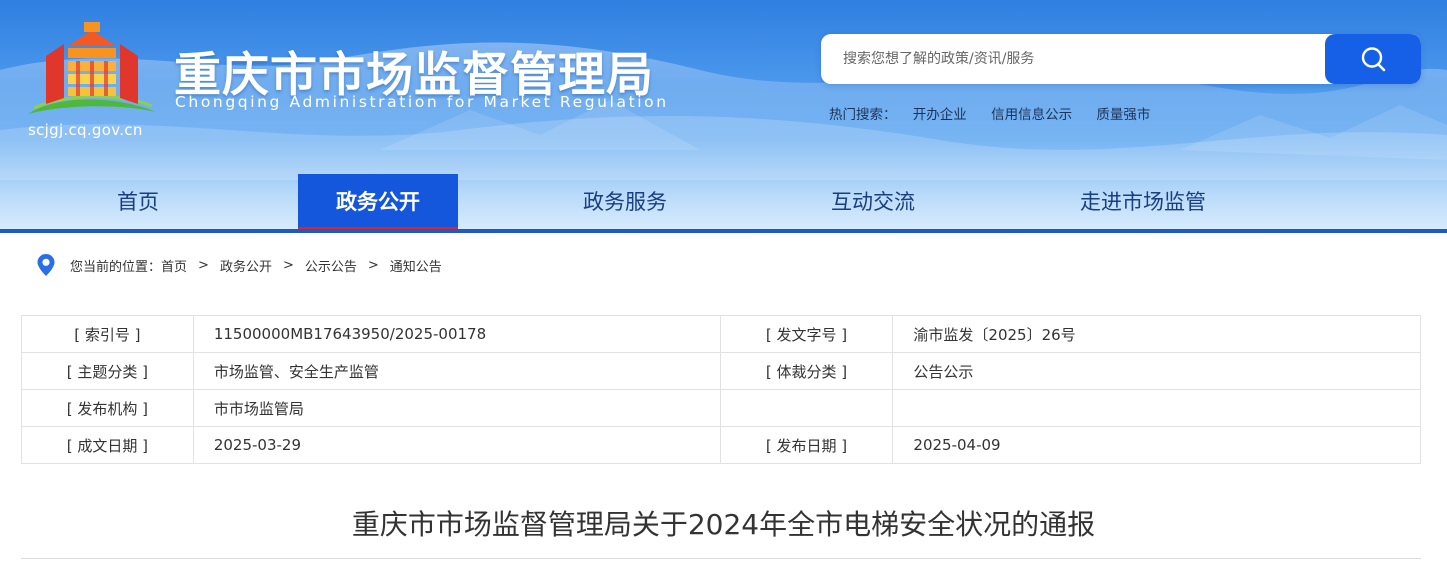 This screenshot has height=563, width=1447. I want to click on meta-key-topic: [ 主题分类 ], so click(107, 371).